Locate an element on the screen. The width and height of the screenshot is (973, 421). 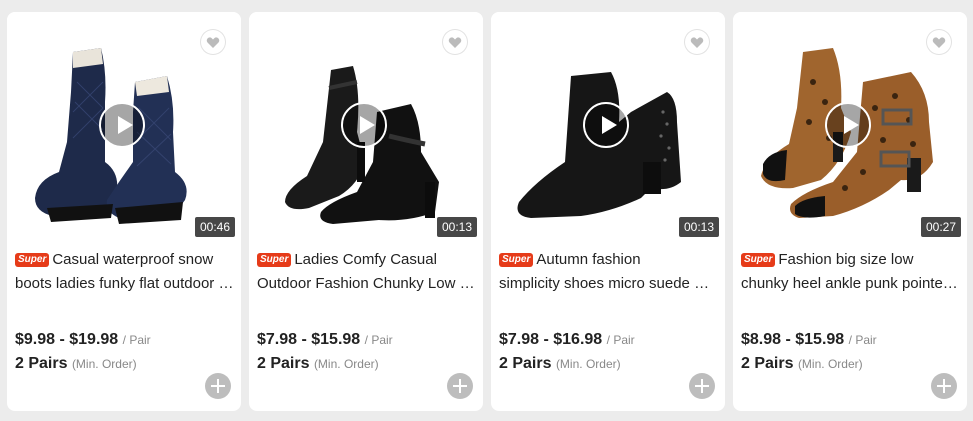
price-value: $7.98 - $16.98 is located at coordinates (551, 339).